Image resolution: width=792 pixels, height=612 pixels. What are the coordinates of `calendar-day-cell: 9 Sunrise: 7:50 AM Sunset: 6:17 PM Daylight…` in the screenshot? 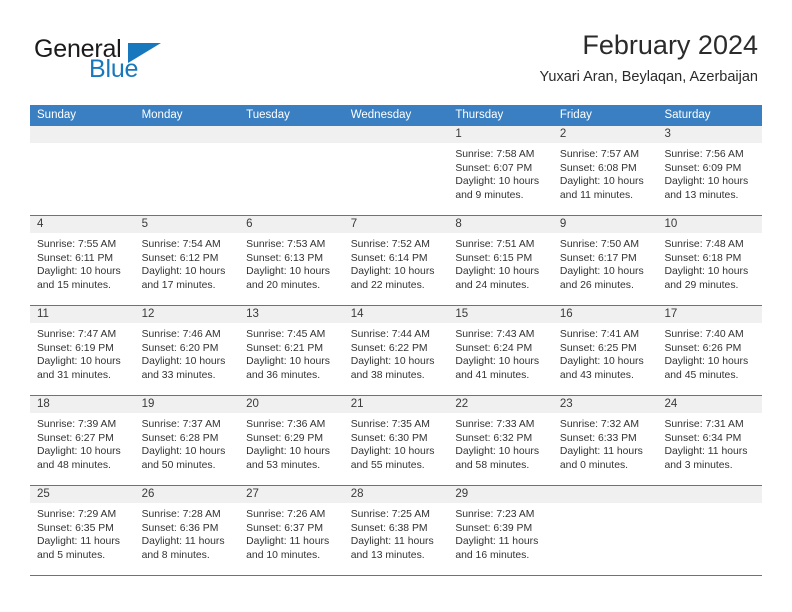 It's located at (605, 260).